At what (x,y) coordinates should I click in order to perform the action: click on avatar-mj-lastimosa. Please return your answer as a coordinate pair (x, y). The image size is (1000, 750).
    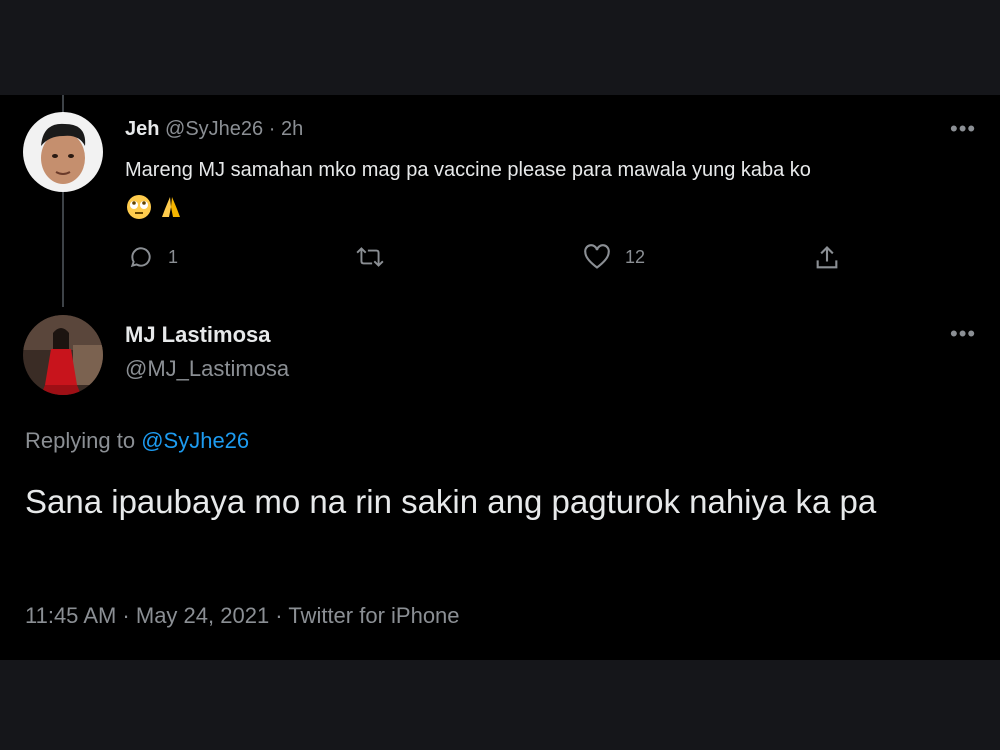
    Looking at the image, I should click on (63, 355).